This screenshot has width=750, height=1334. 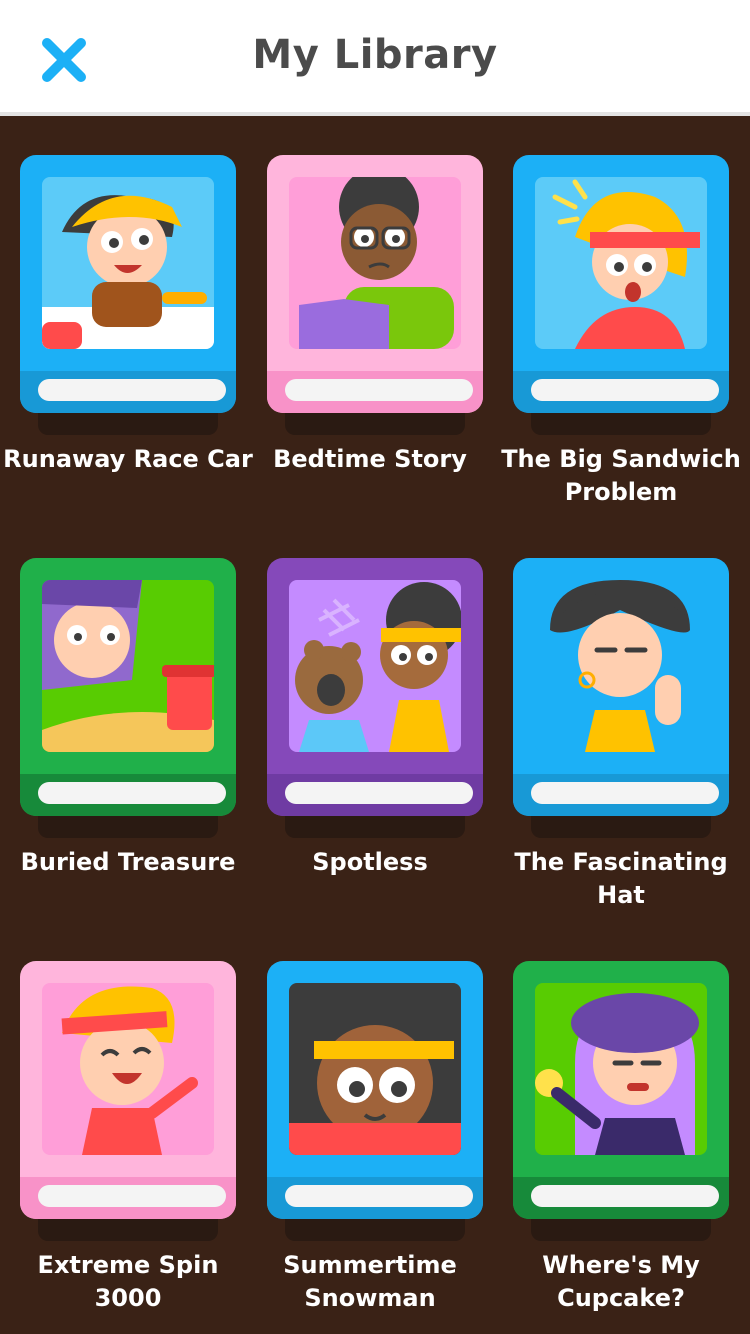 What do you see at coordinates (375, 55) in the screenshot?
I see `page-title: My Library` at bounding box center [375, 55].